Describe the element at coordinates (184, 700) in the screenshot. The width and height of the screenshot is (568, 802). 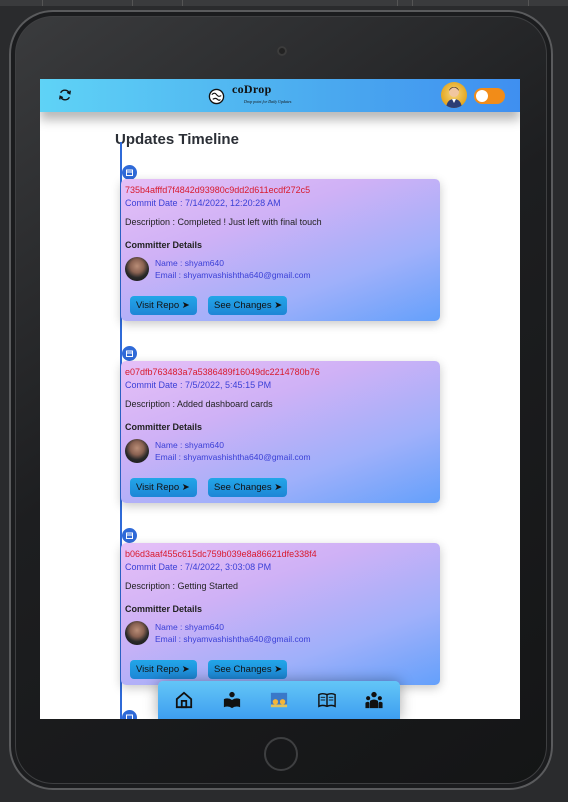
I see `home-icon` at that location.